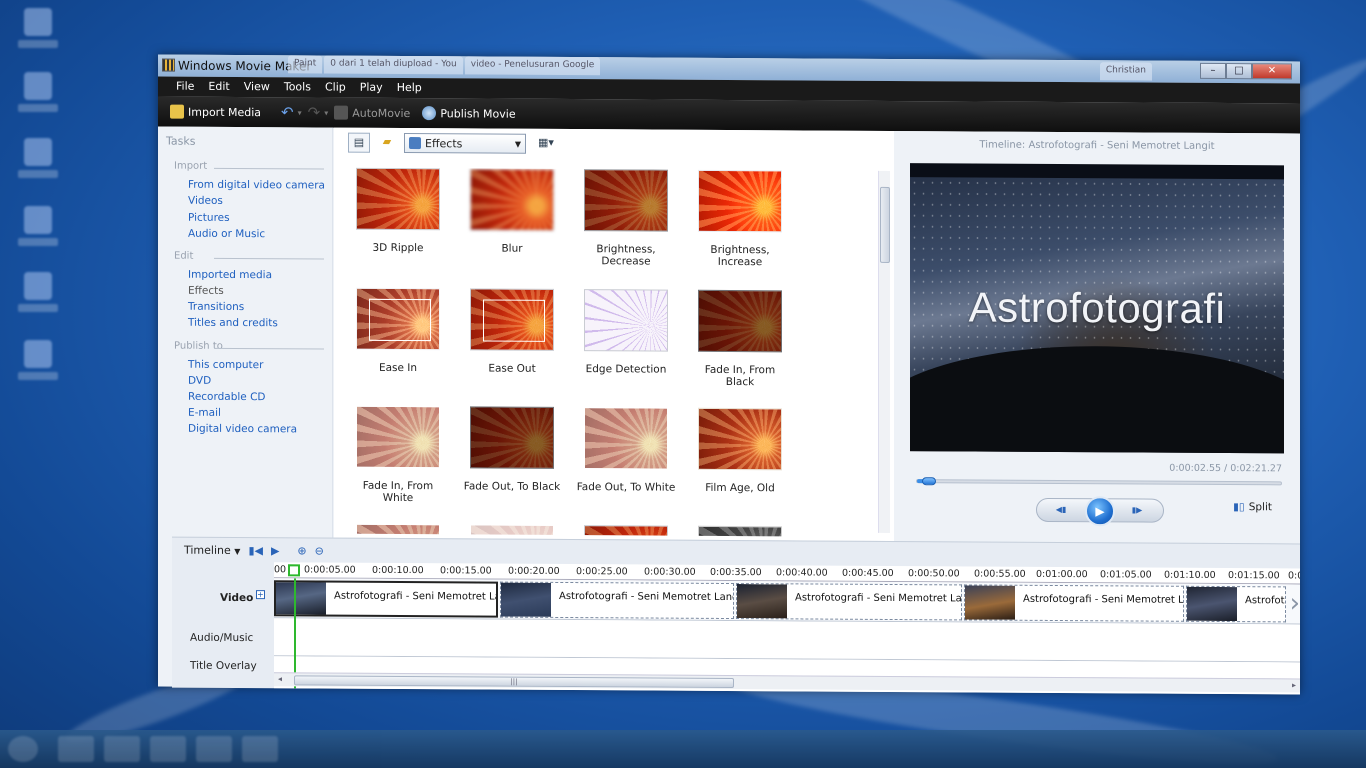 This screenshot has width=1366, height=768. I want to click on effect-item: Brightness, Decrease, so click(626, 218).